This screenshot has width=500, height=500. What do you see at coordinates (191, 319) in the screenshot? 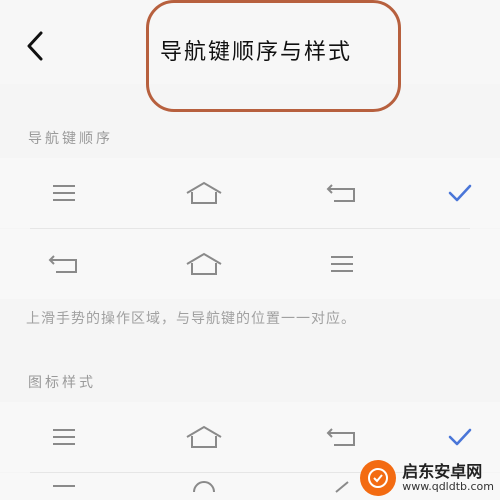
I see `nav-order-hint: 上滑手势的操作区域，与导航键的位置一一对应。` at bounding box center [191, 319].